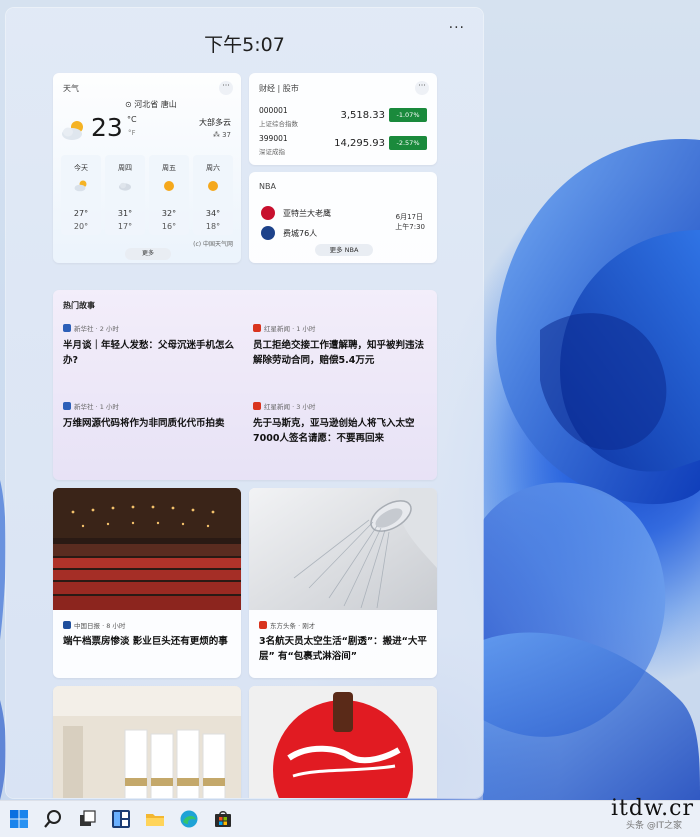 This screenshot has height=837, width=700. What do you see at coordinates (213, 195) in the screenshot?
I see `forecast-day: 周六 34° 18°` at bounding box center [213, 195].